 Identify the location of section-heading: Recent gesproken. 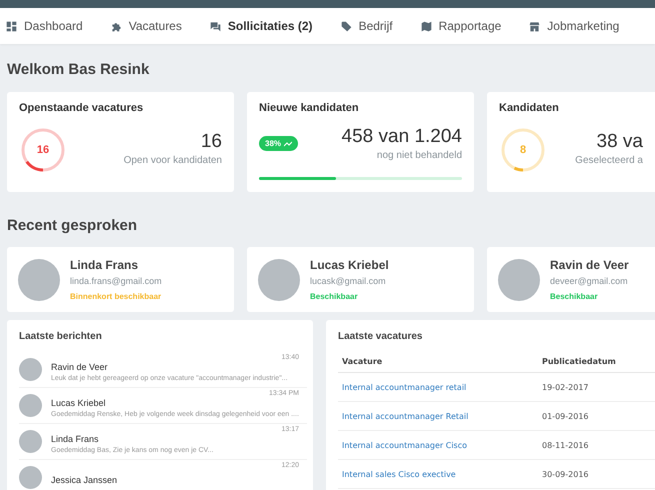
(72, 226).